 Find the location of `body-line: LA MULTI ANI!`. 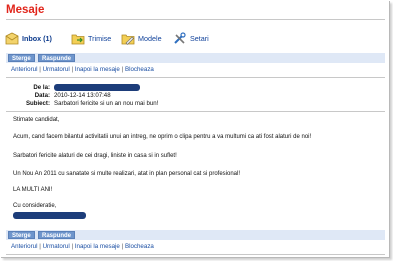

body-line: LA MULTI ANI! is located at coordinates (33, 190).